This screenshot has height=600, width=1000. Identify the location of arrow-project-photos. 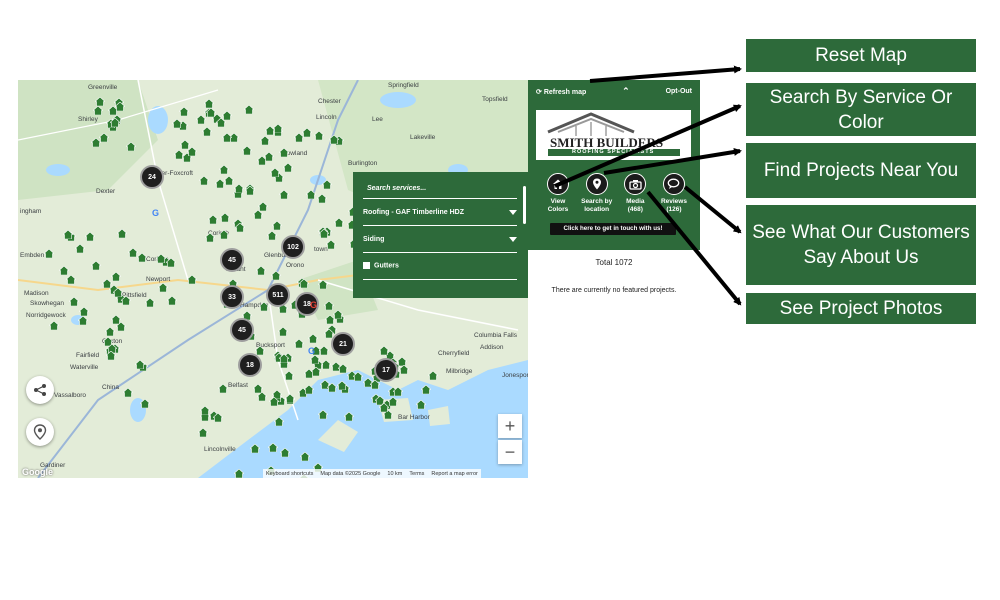
(694, 248).